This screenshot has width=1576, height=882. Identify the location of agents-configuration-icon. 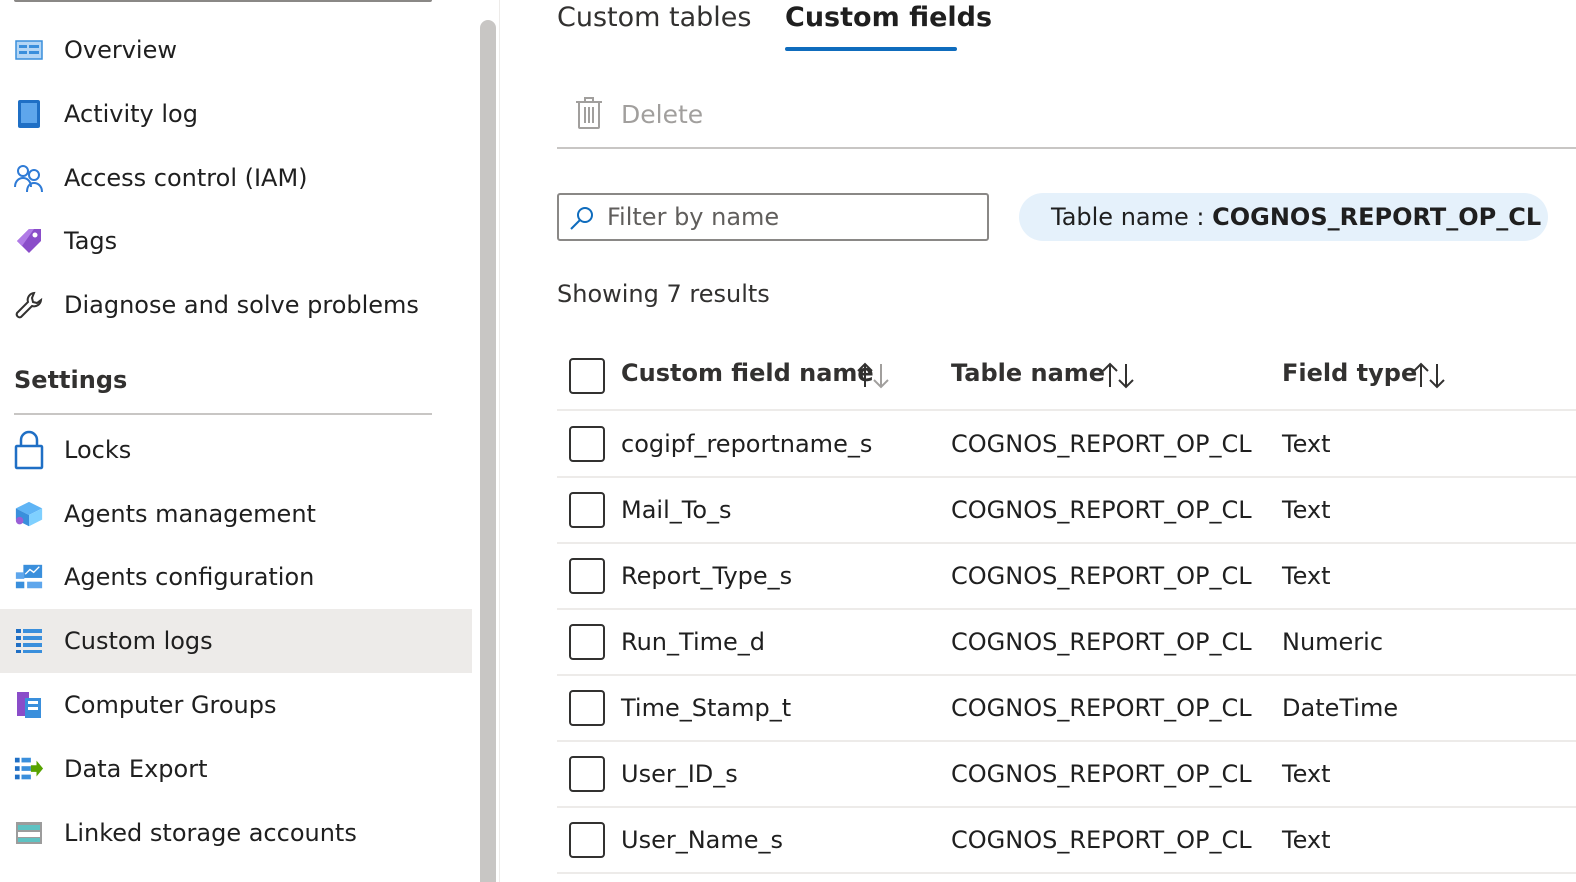
(29, 577).